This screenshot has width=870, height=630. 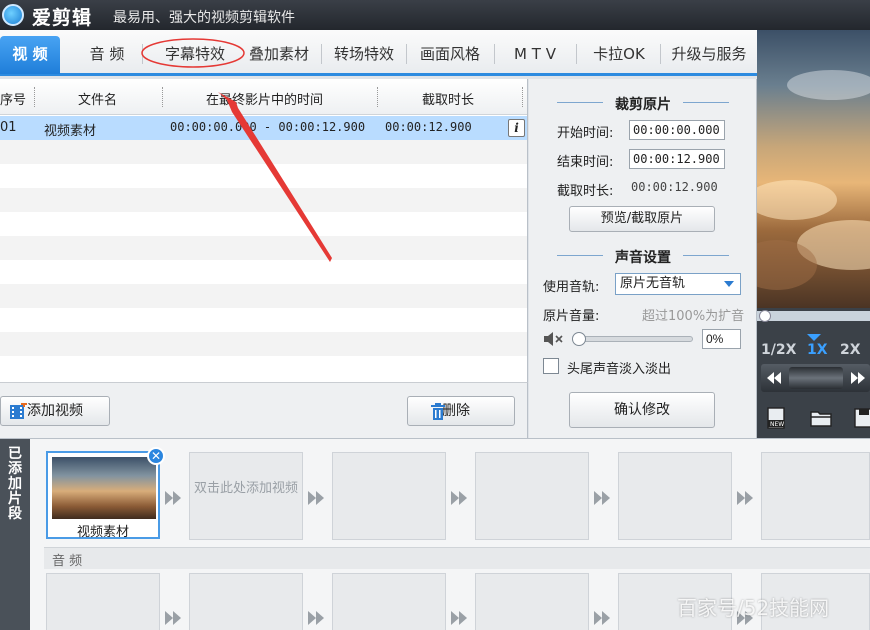 What do you see at coordinates (448, 100) in the screenshot?
I see `header-duration: 截取时长` at bounding box center [448, 100].